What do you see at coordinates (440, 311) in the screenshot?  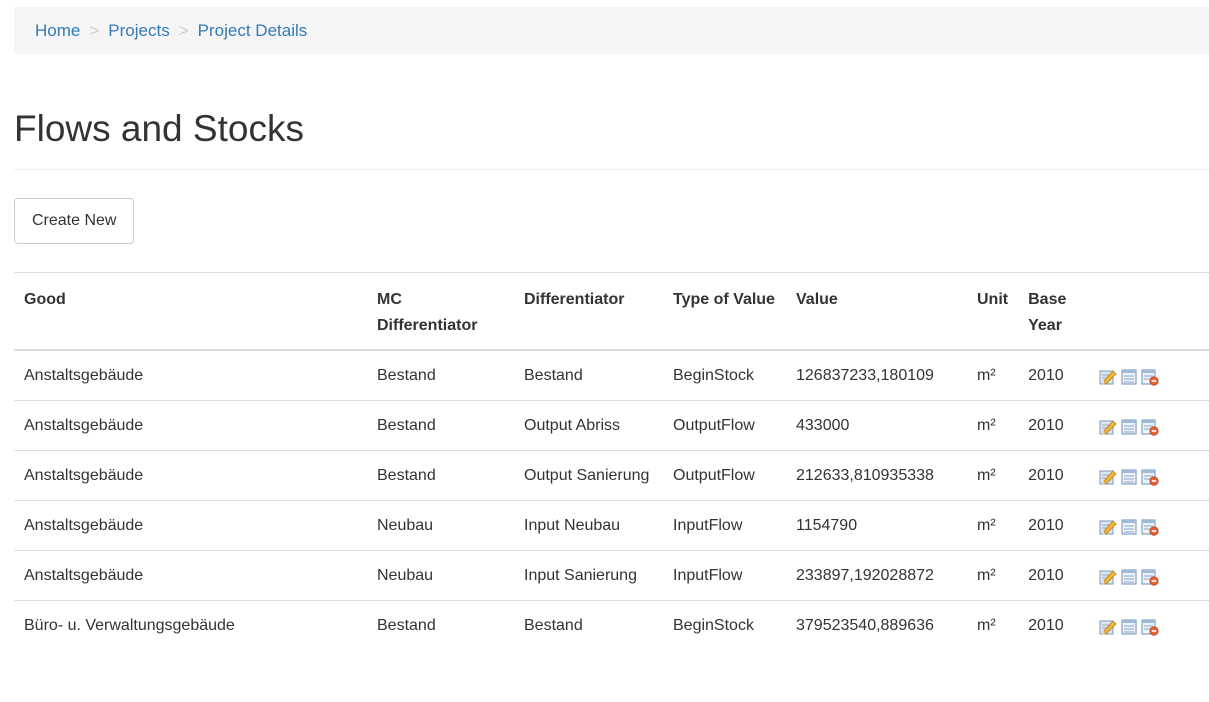 I see `column-header-mc-differentiator: MC Differentiator` at bounding box center [440, 311].